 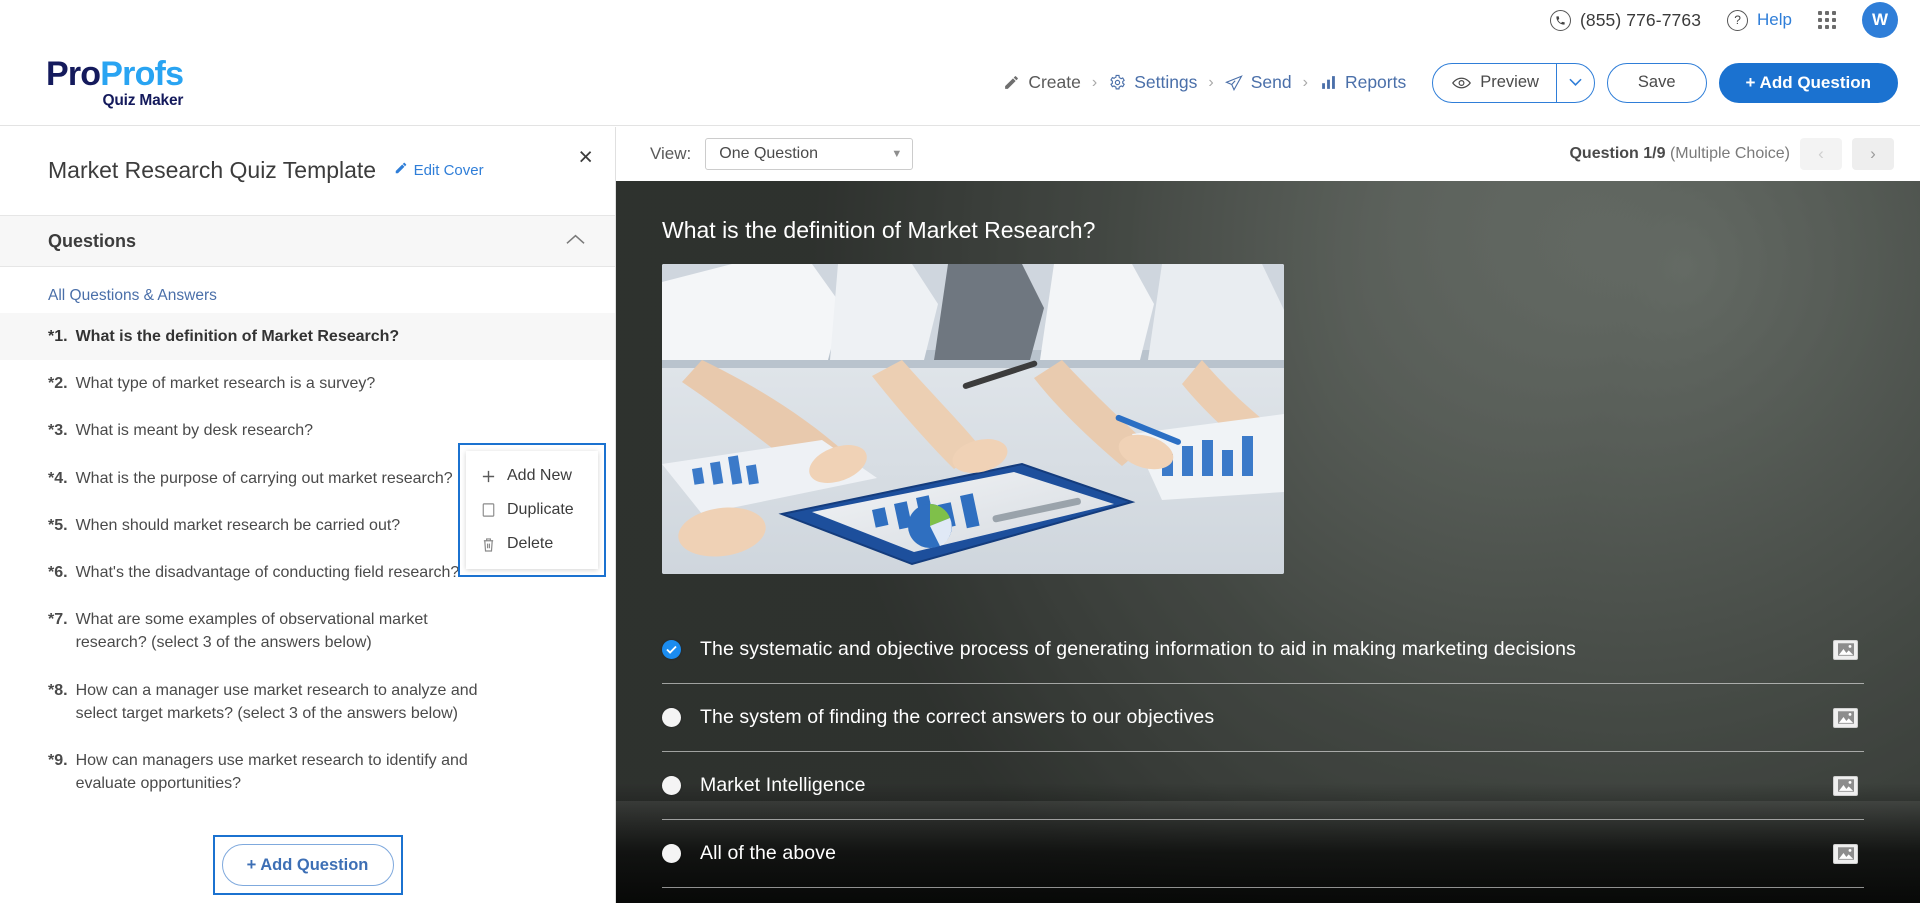 What do you see at coordinates (58, 572) in the screenshot?
I see `question-number: *6.` at bounding box center [58, 572].